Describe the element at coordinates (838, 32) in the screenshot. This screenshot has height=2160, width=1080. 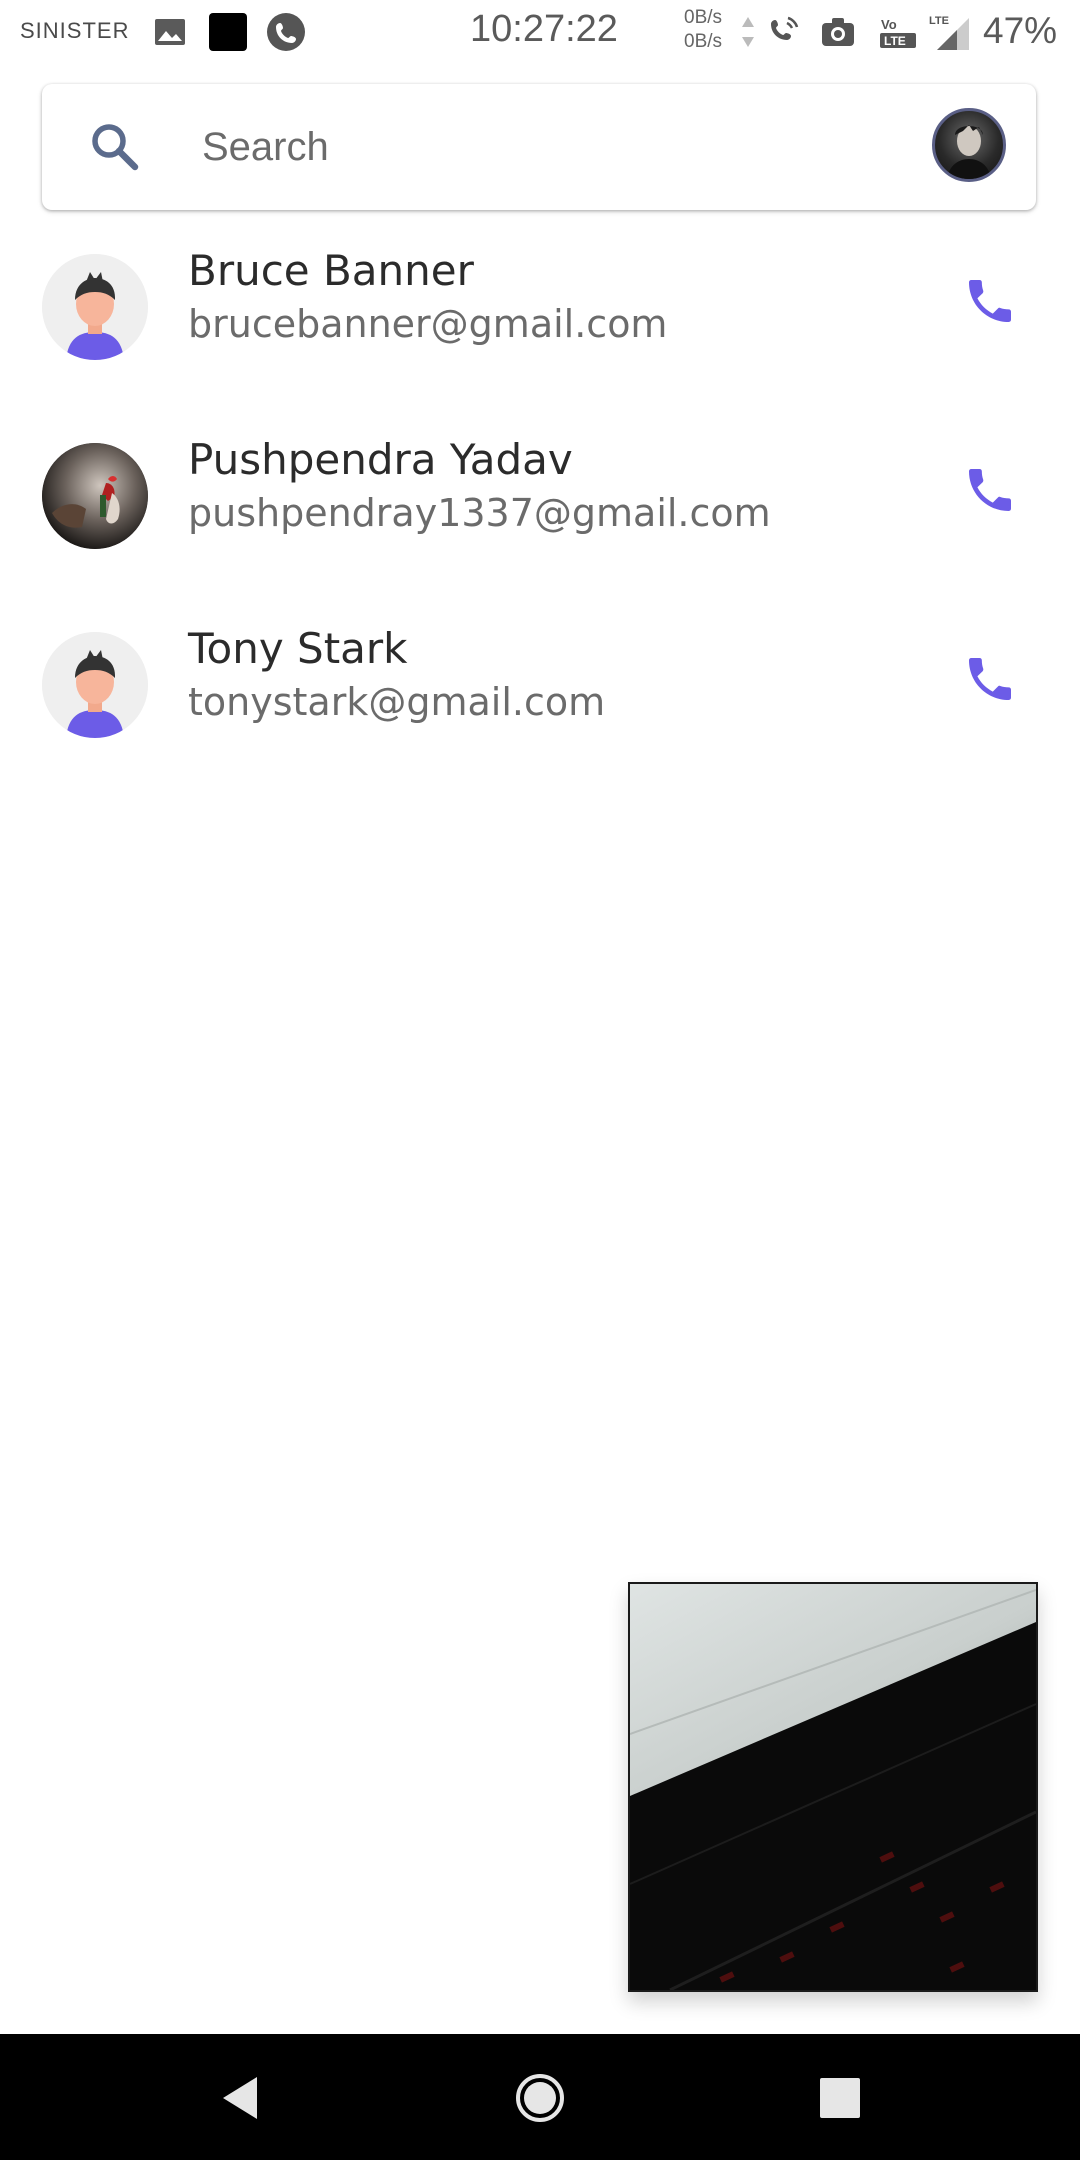
I see `camera-status-icon` at that location.